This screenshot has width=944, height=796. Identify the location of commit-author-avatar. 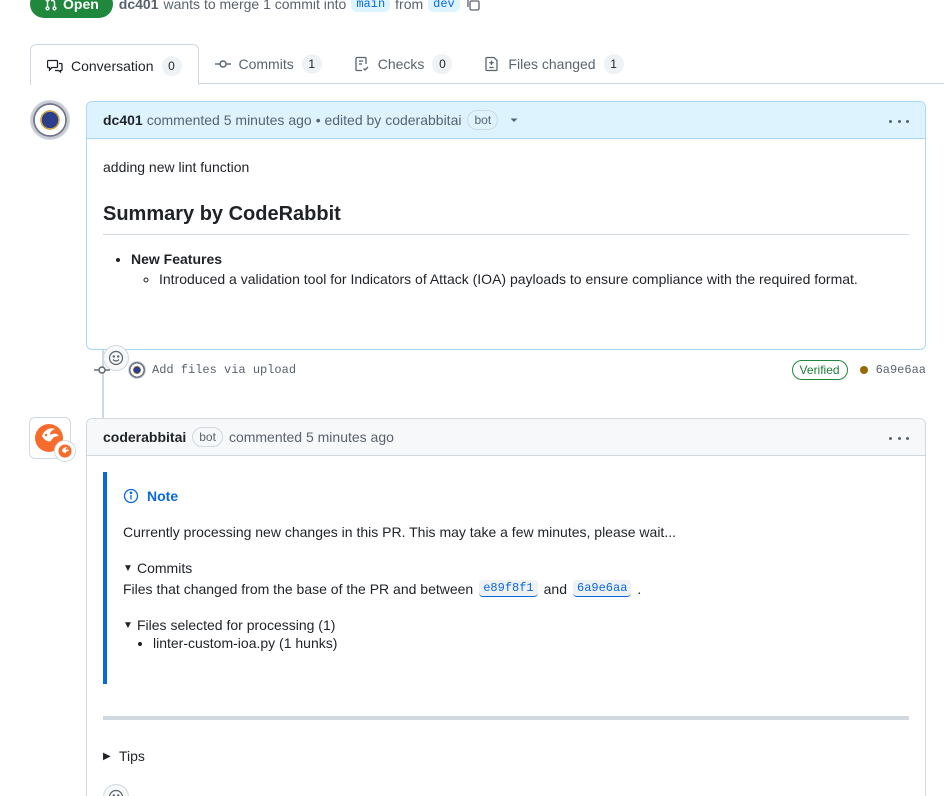
(137, 370).